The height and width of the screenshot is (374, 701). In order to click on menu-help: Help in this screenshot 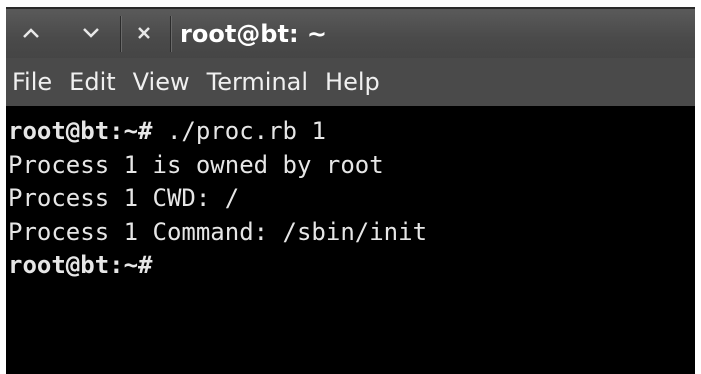, I will do `click(352, 82)`.